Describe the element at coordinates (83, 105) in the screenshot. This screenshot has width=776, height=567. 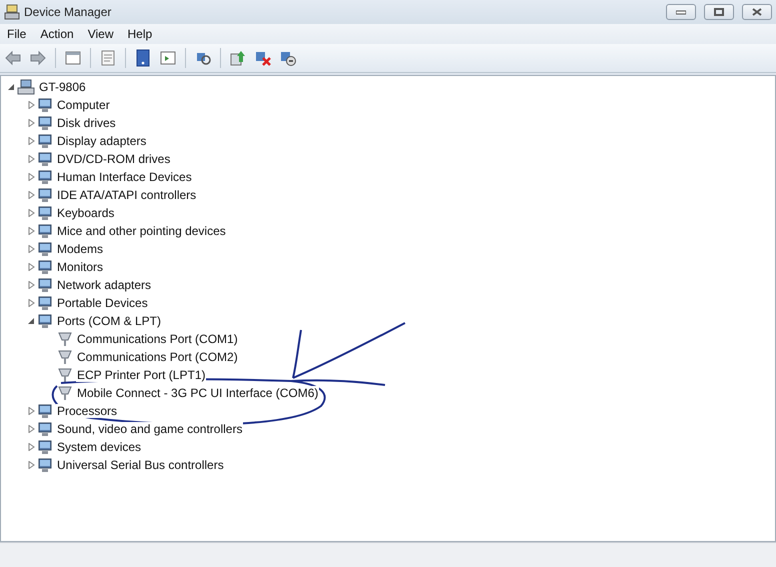
I see `tree-item: Computer` at that location.